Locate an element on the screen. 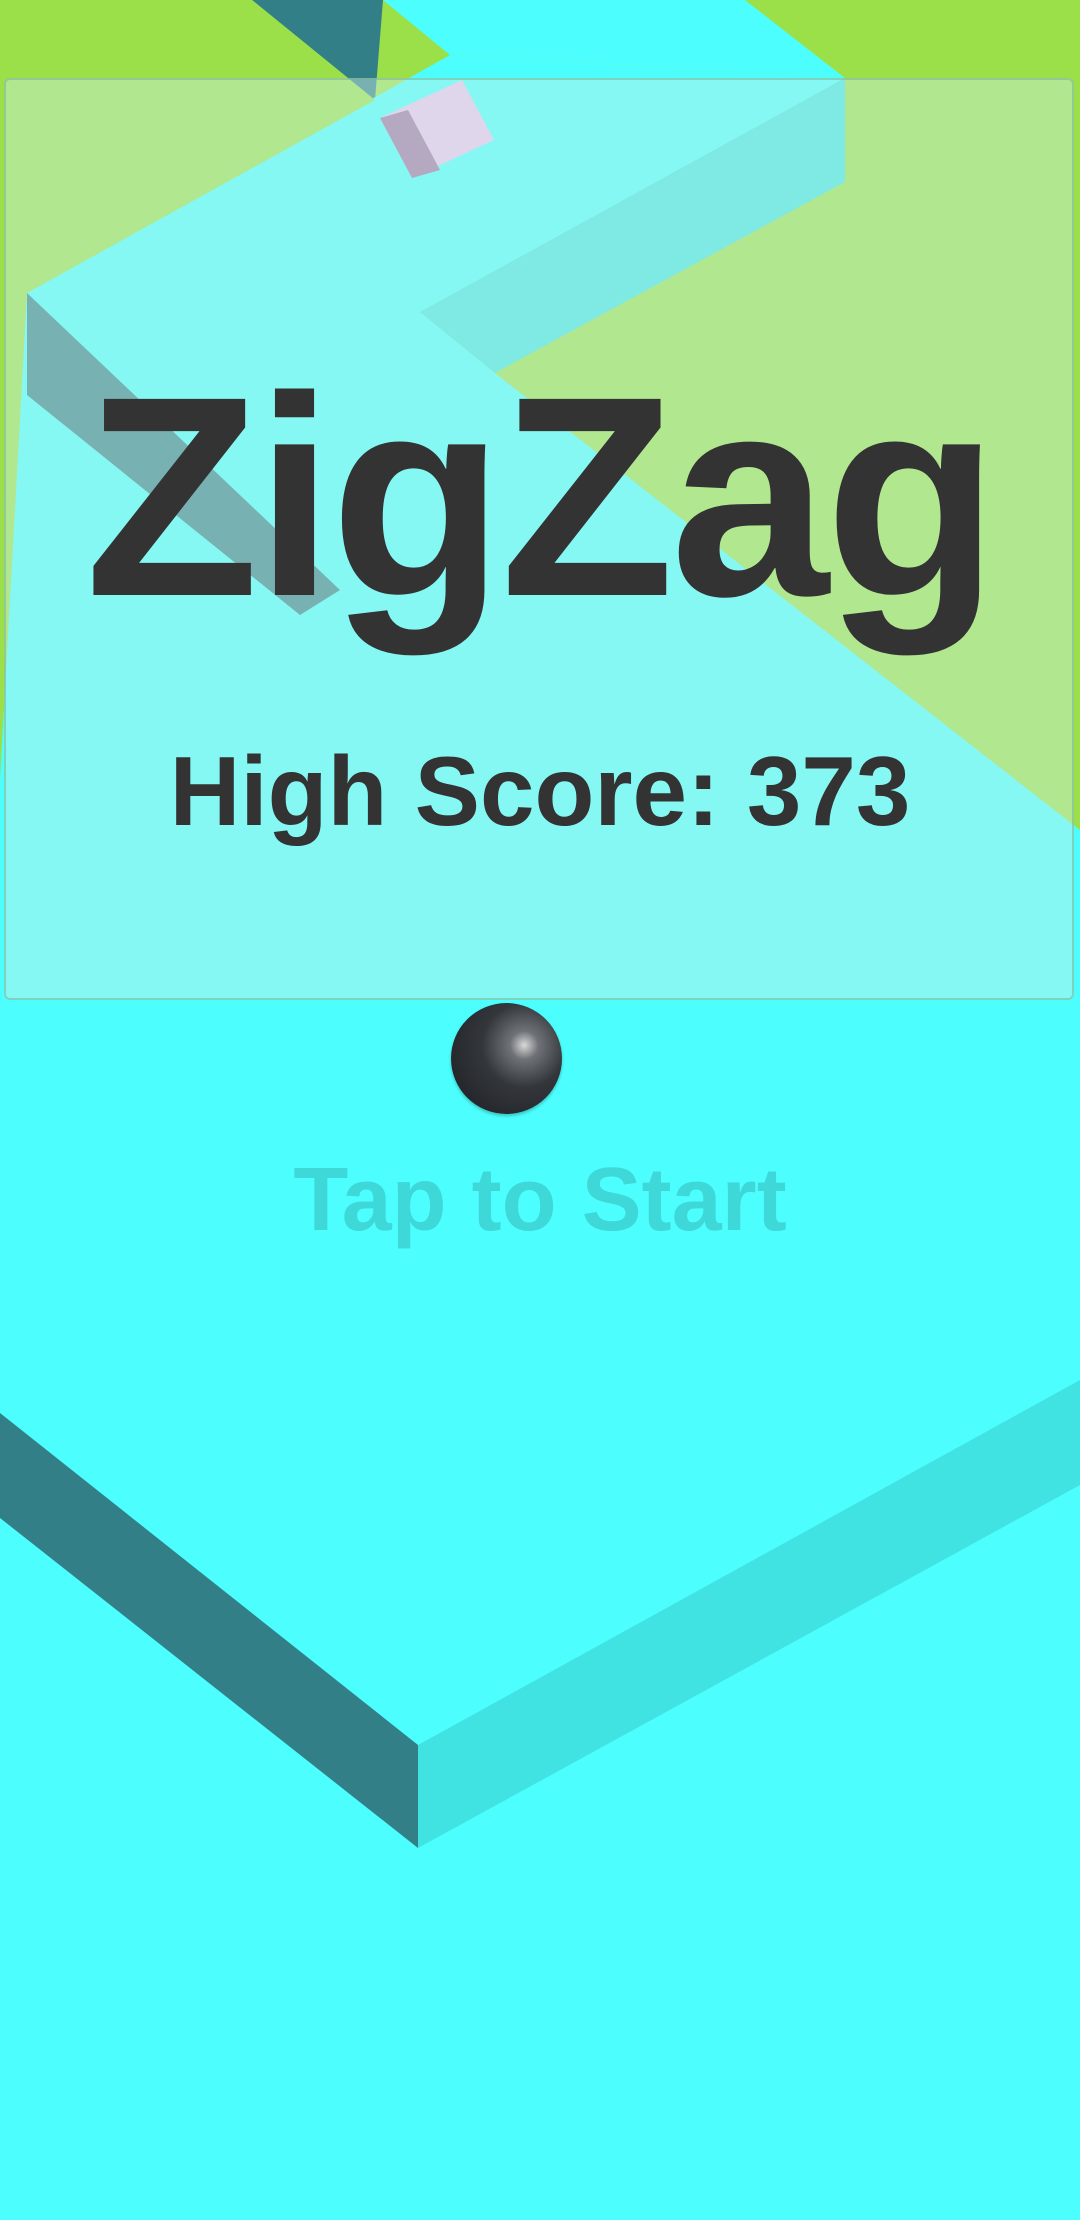 Image resolution: width=1080 pixels, height=2220 pixels. player-ball is located at coordinates (506, 1058).